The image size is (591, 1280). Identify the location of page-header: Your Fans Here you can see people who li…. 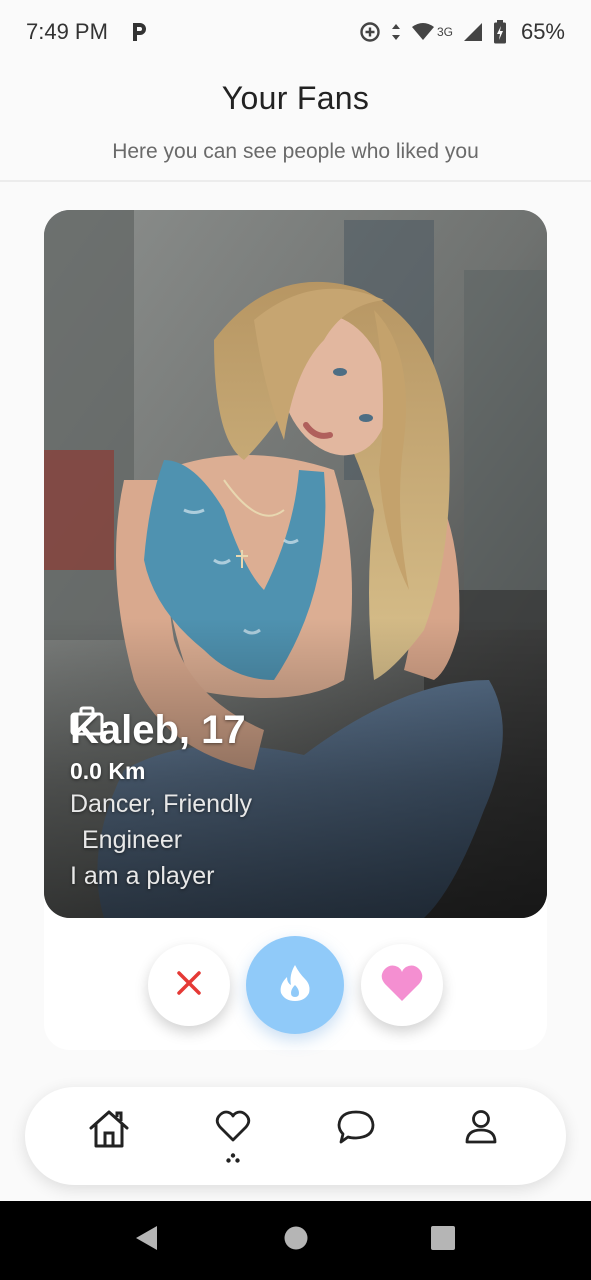
(295, 123).